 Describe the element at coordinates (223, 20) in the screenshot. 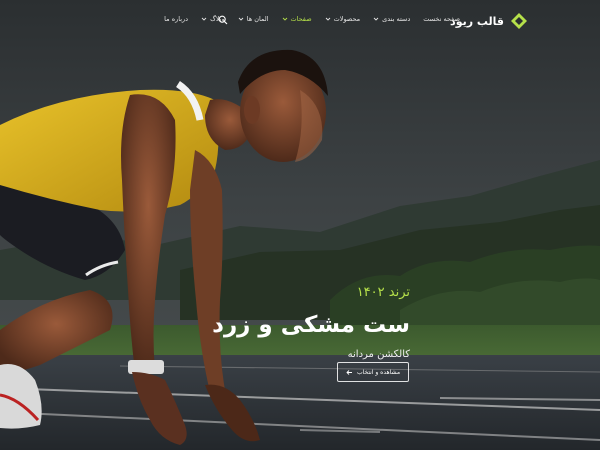

I see `search-icon` at that location.